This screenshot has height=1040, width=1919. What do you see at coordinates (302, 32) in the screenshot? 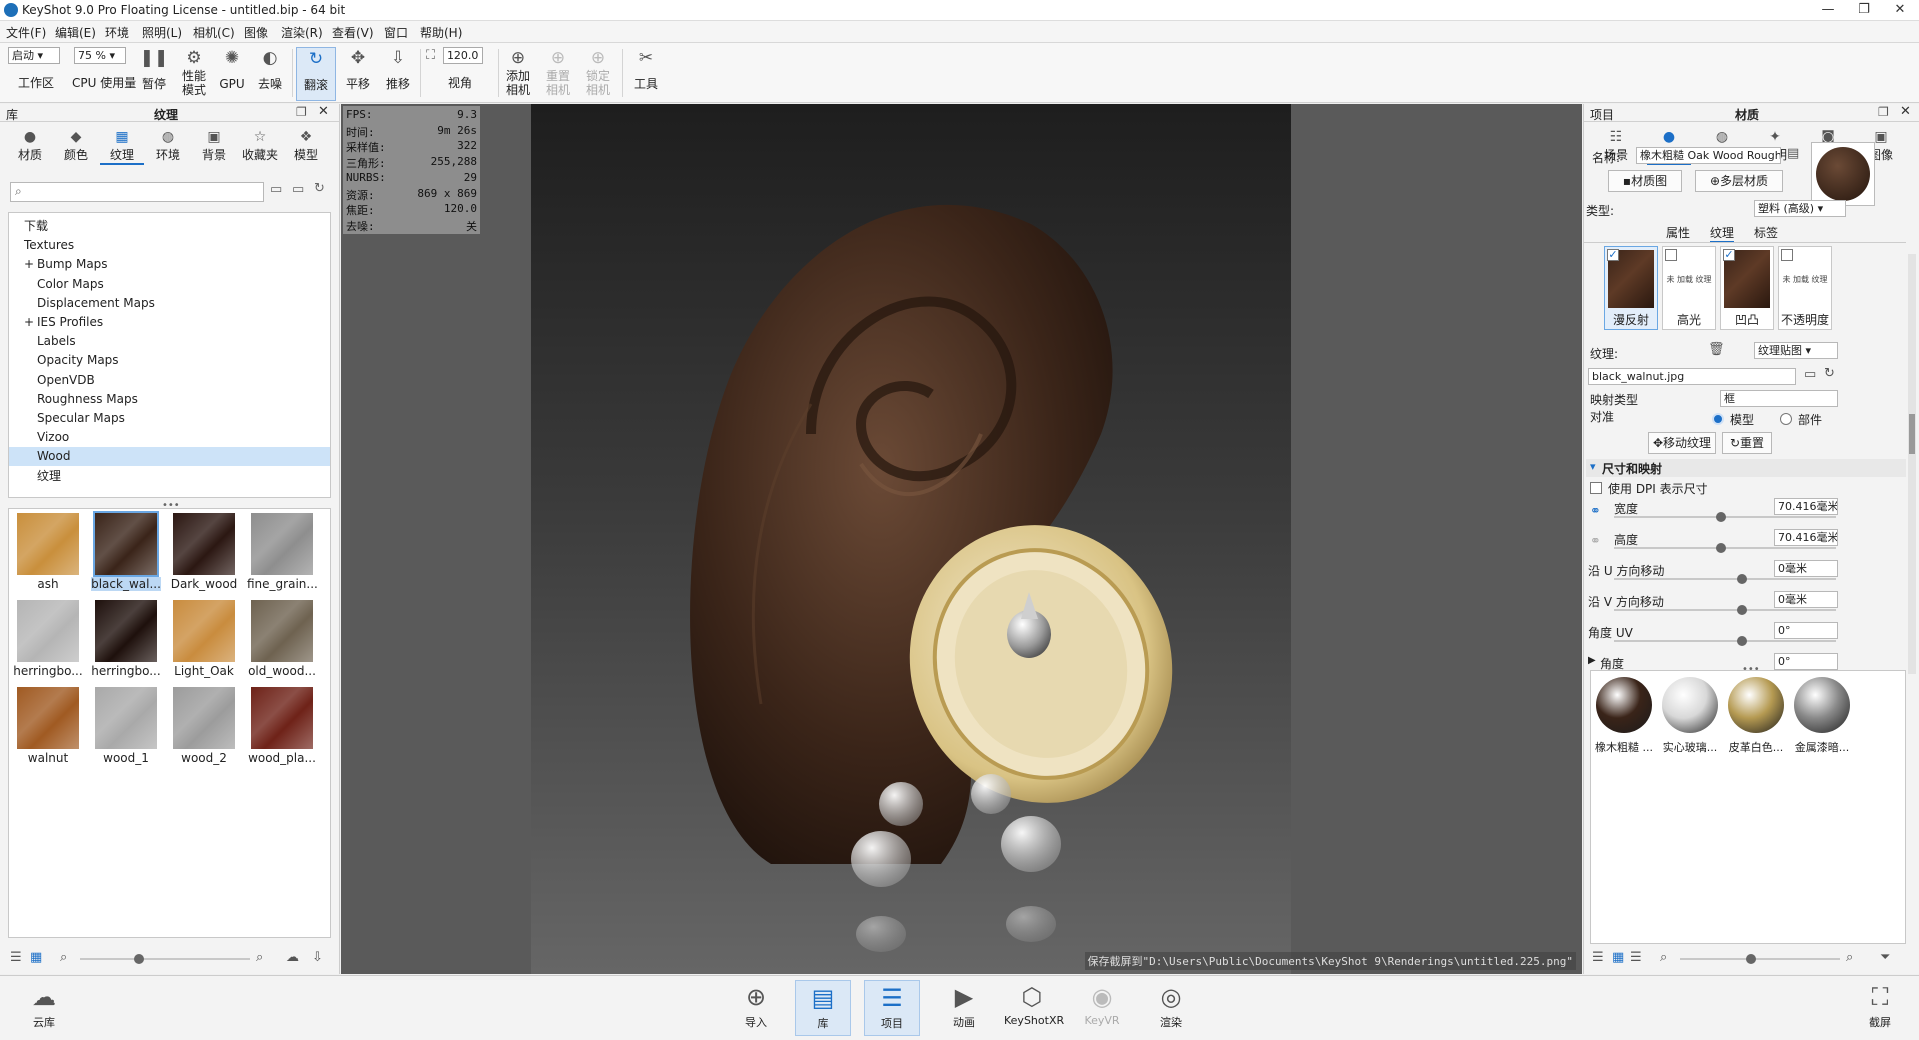
I see `menu-render: 渲染(R)` at bounding box center [302, 32].